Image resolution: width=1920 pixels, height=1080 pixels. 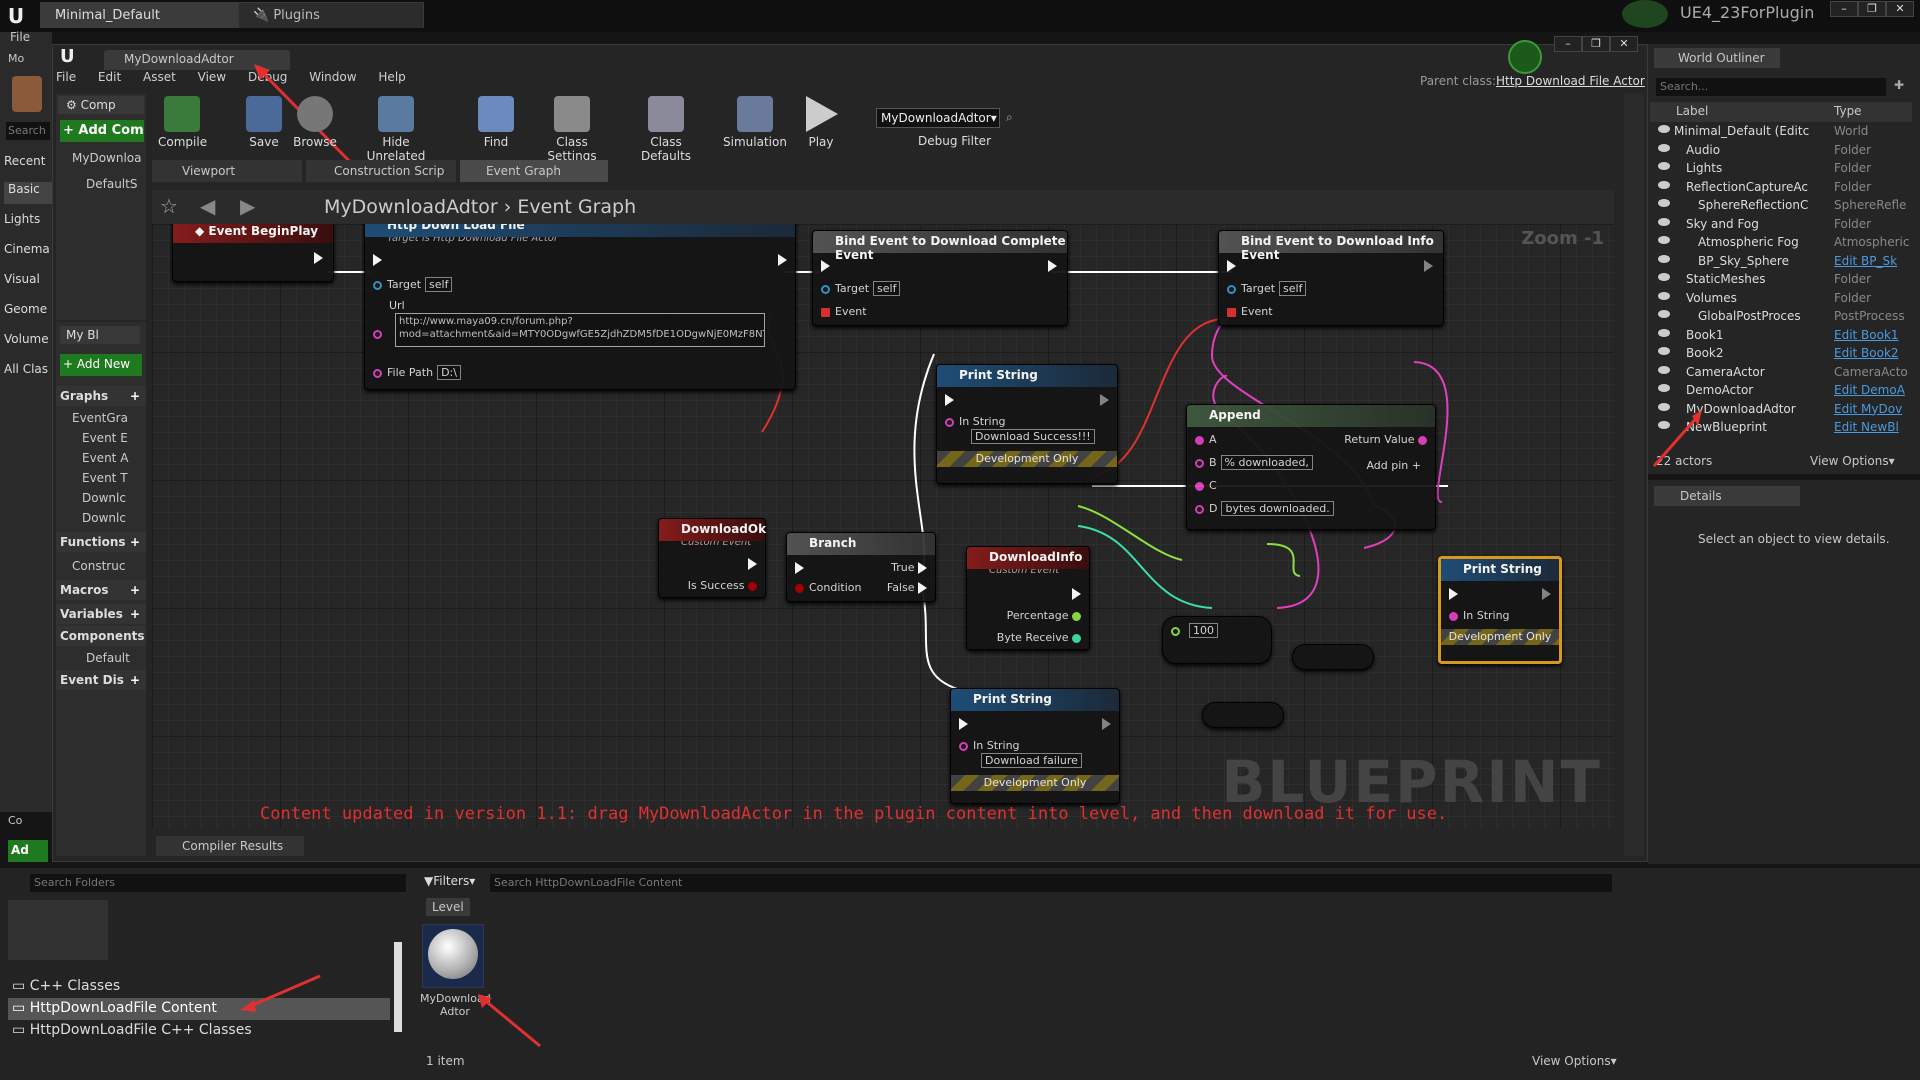 What do you see at coordinates (1044, 615) in the screenshot?
I see `percentage-pin: Percentage` at bounding box center [1044, 615].